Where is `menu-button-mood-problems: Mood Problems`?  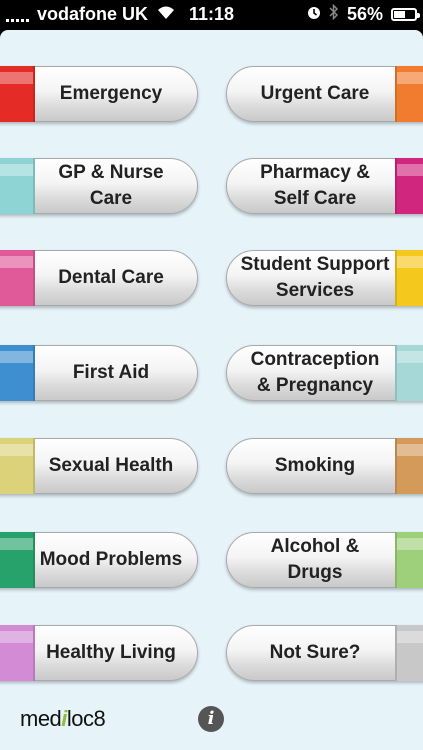 menu-button-mood-problems: Mood Problems is located at coordinates (99, 560).